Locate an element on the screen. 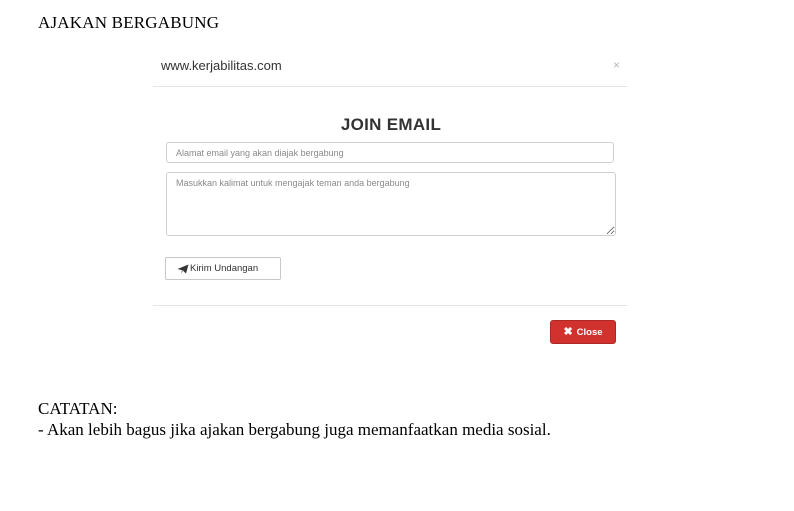 The width and height of the screenshot is (794, 511). close-button: ✖ Close is located at coordinates (583, 332).